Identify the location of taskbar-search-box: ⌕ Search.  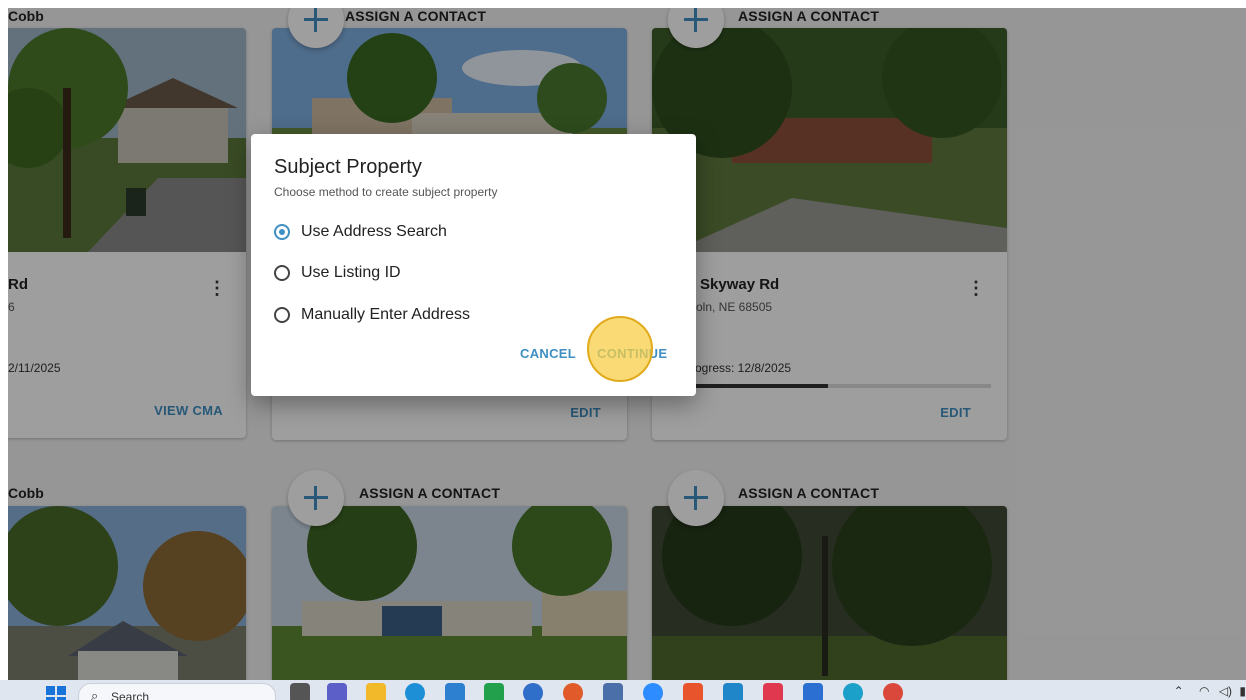
(177, 691).